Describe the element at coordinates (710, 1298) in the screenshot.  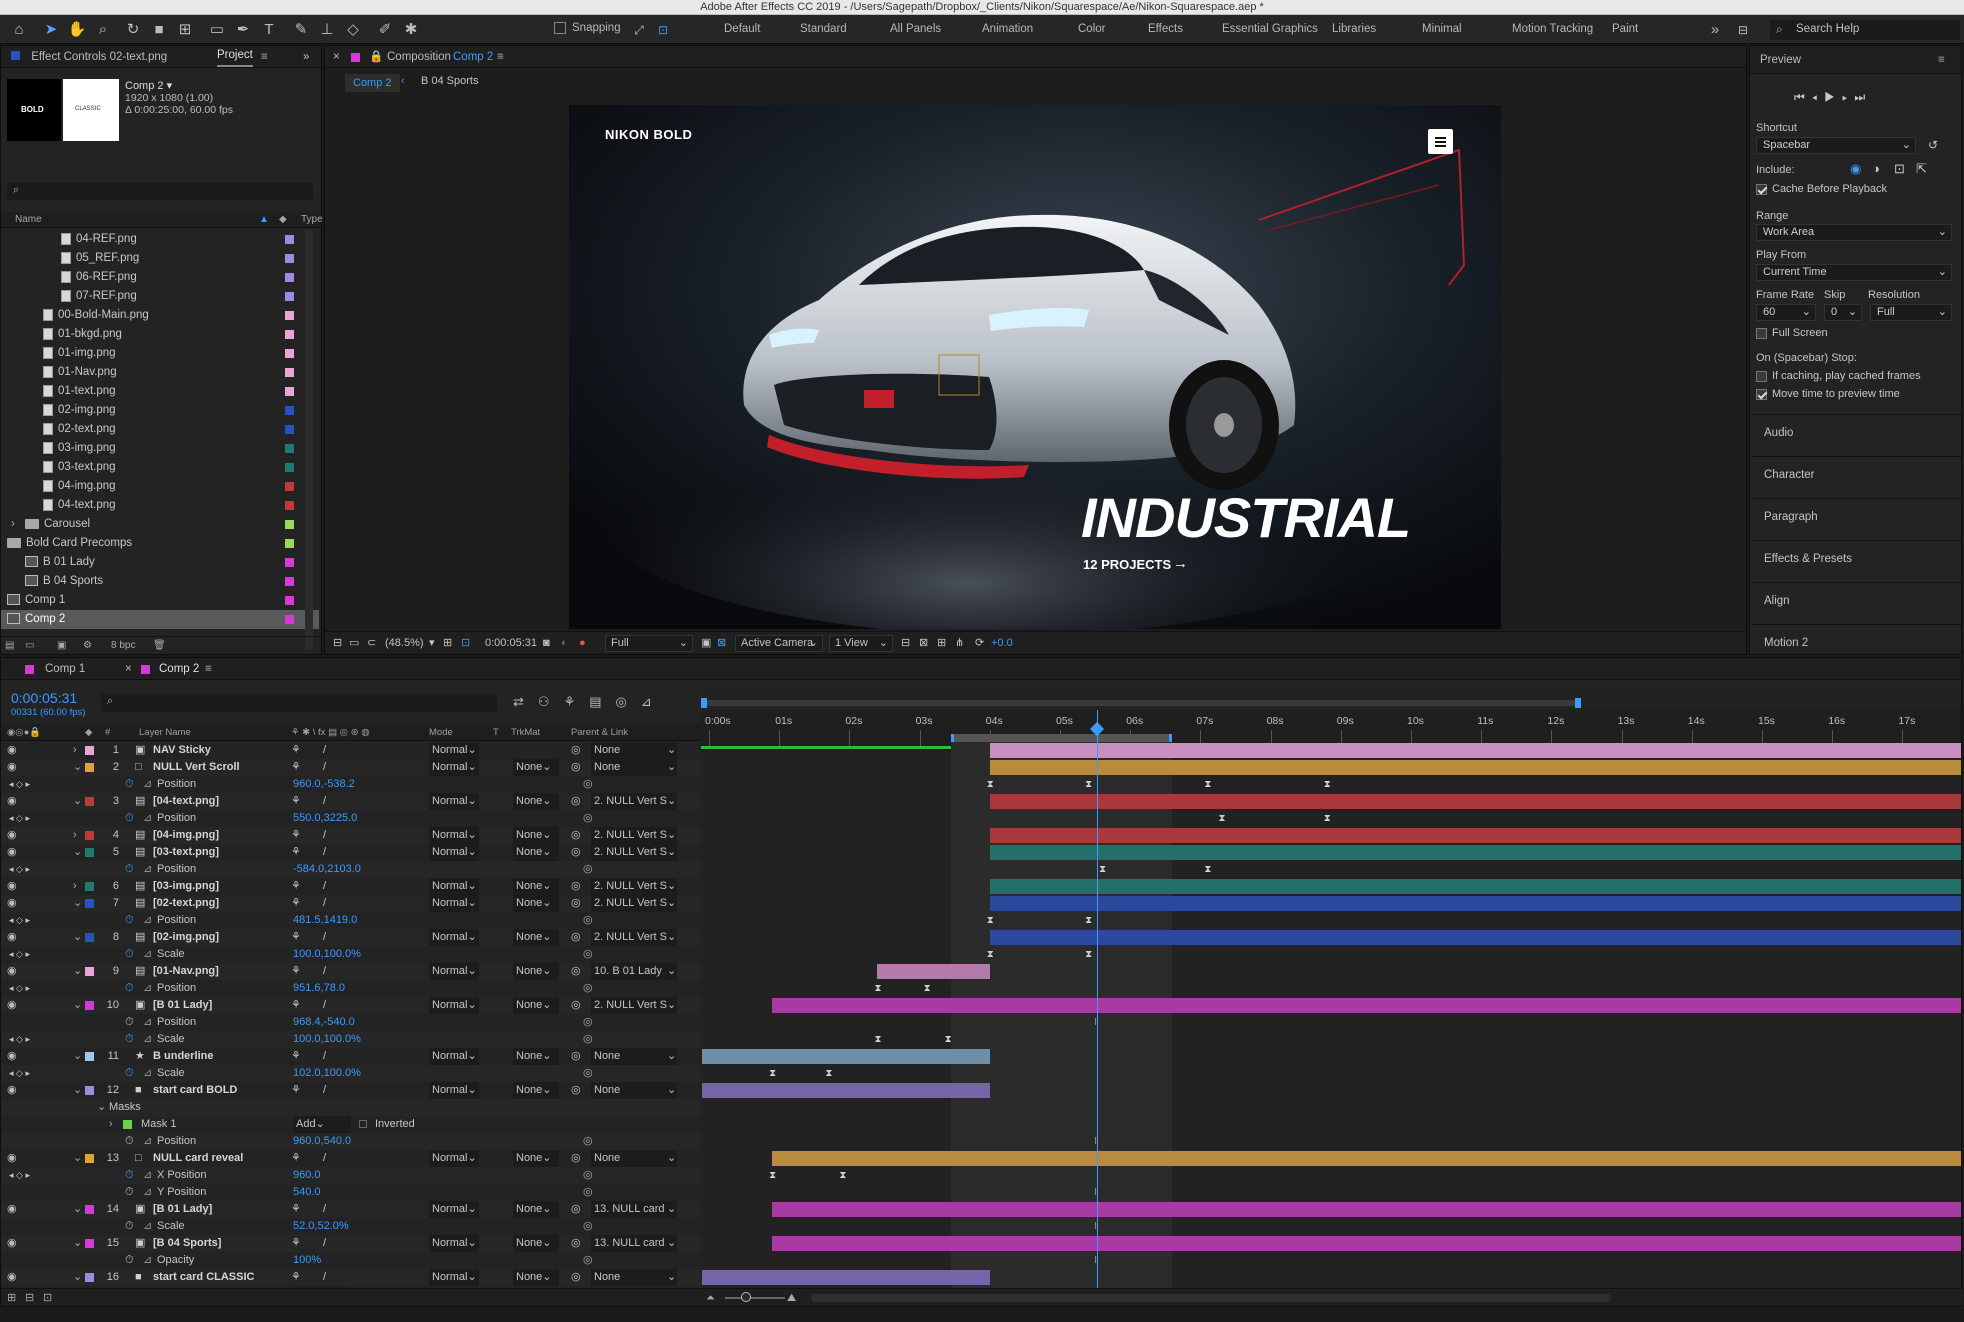
I see `zoom-out-icon: ⏶` at that location.